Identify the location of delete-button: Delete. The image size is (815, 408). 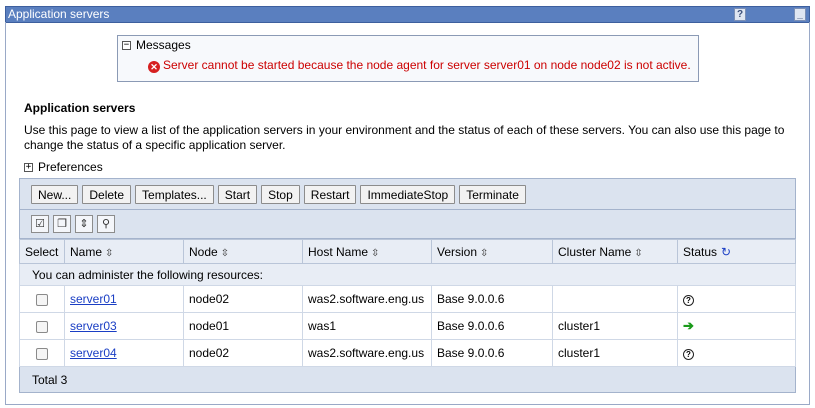
(107, 194).